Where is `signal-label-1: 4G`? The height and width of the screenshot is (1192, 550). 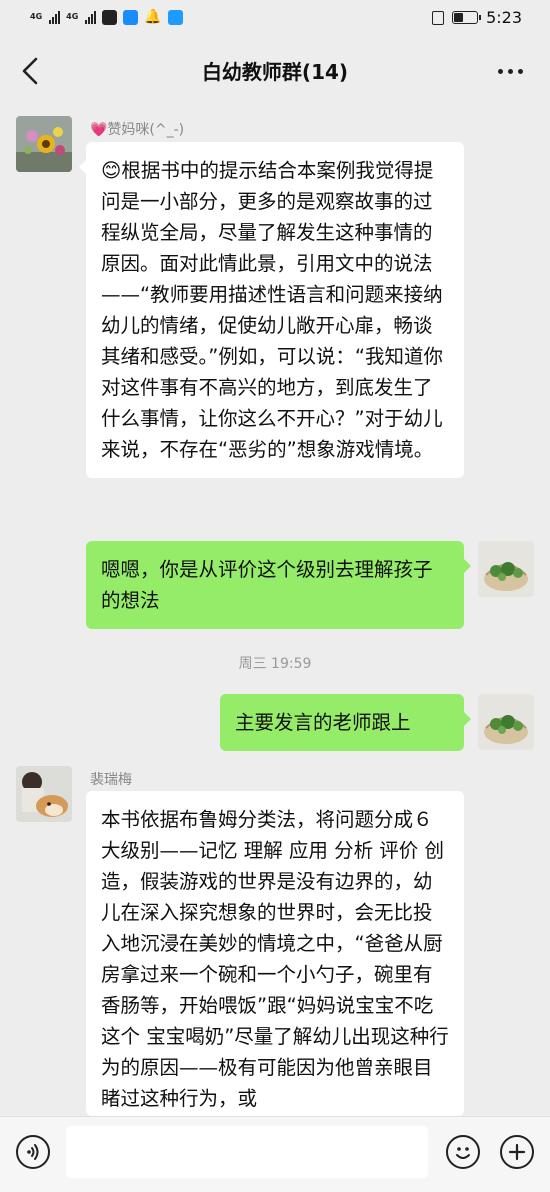
signal-label-1: 4G is located at coordinates (36, 16).